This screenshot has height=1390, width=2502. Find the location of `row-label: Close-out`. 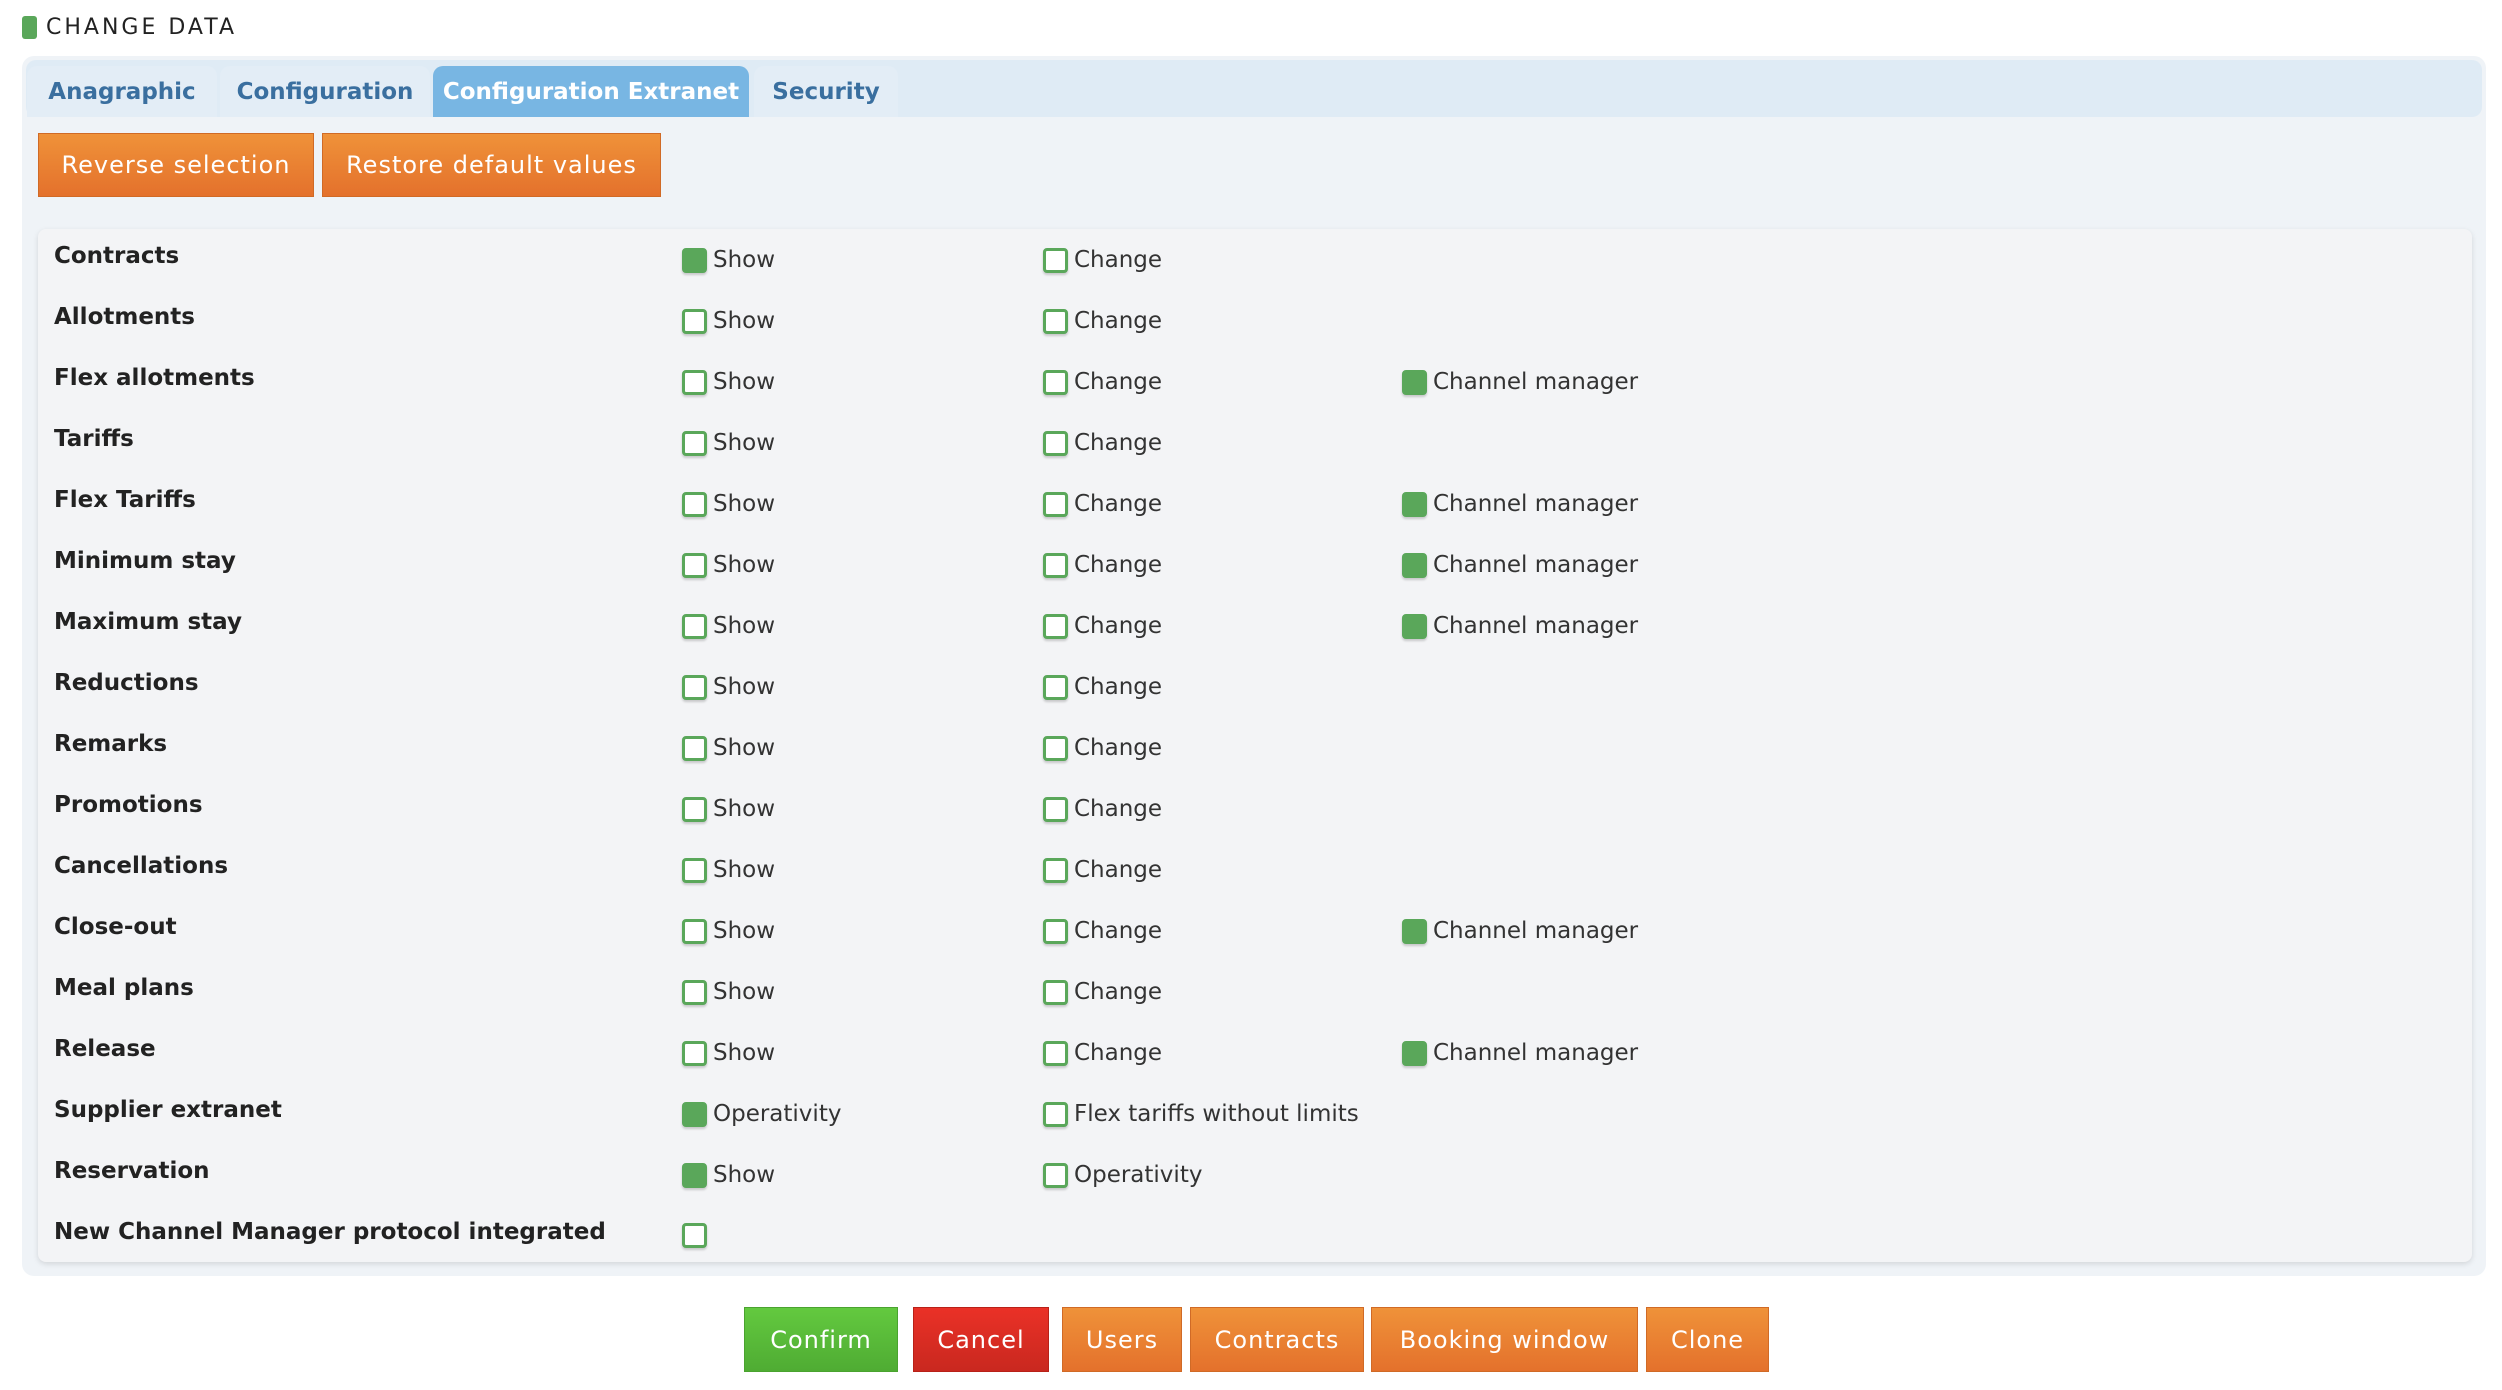

row-label: Close-out is located at coordinates (115, 927).